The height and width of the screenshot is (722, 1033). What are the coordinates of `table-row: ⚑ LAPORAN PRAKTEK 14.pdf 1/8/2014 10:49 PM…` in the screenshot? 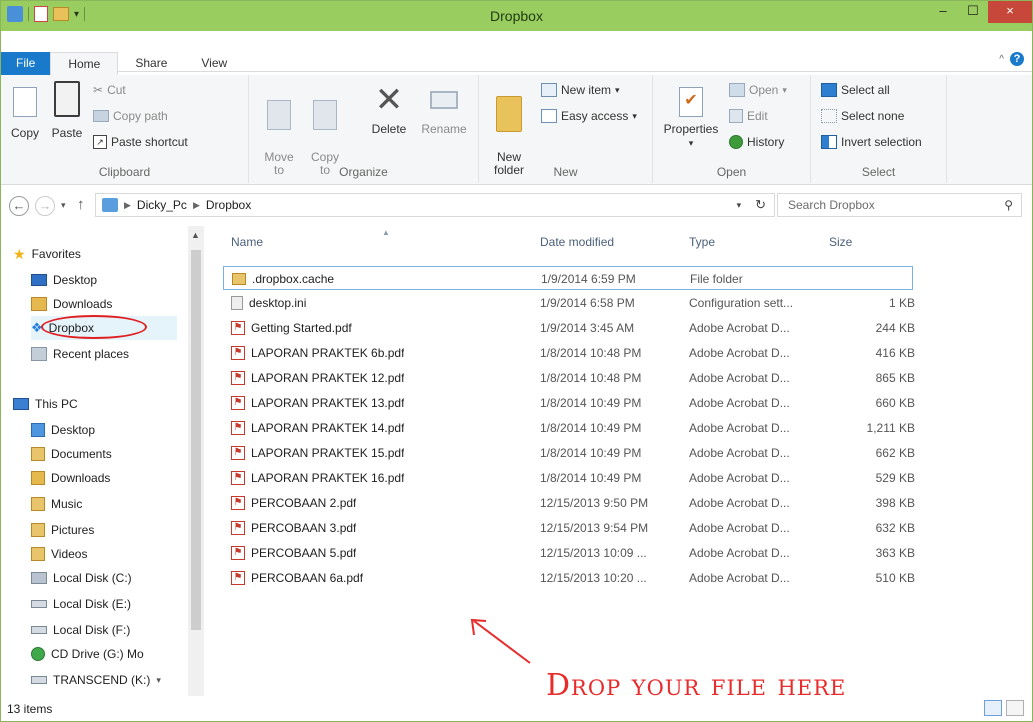 It's located at (569, 428).